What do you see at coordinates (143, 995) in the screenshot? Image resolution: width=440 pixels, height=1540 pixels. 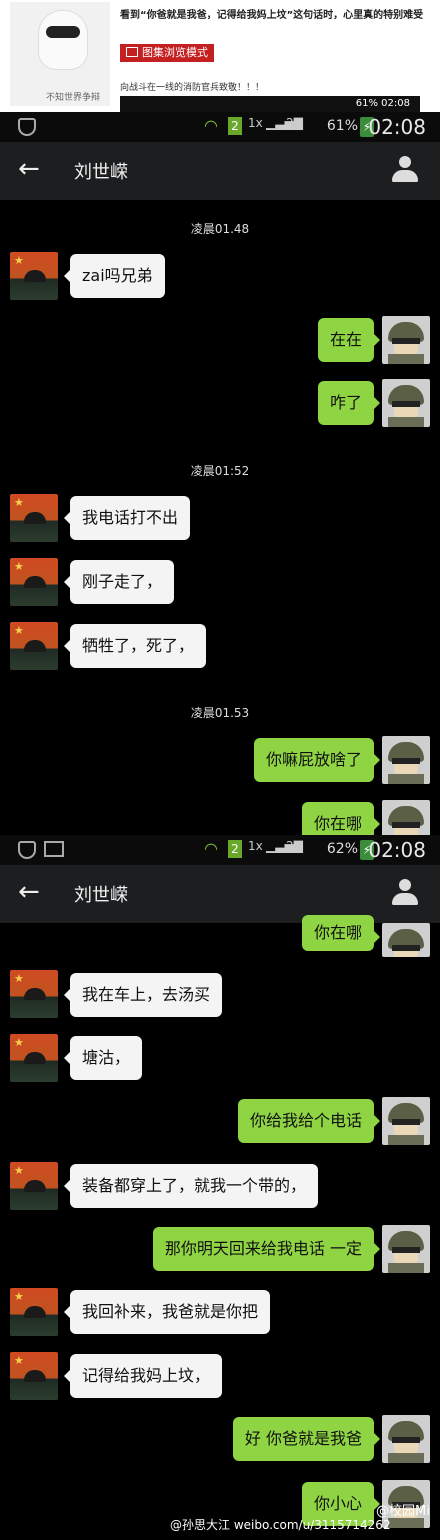 I see `incoming-message: 我在车上，去汤买` at bounding box center [143, 995].